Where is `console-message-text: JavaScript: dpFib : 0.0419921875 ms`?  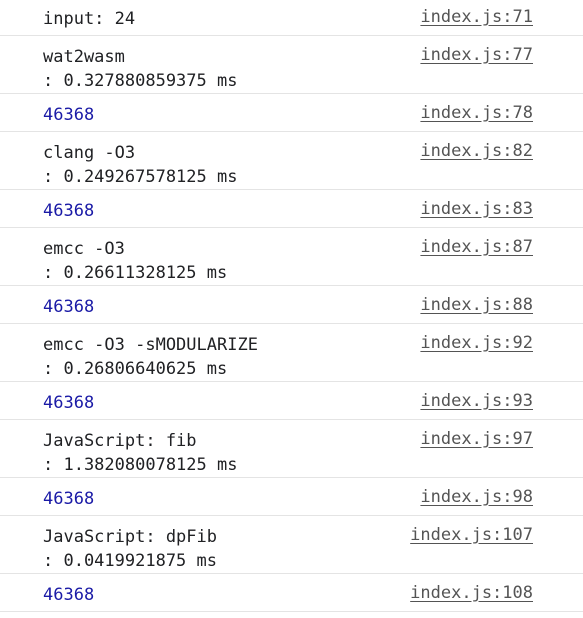
console-message-text: JavaScript: dpFib : 0.0419921875 ms is located at coordinates (130, 549).